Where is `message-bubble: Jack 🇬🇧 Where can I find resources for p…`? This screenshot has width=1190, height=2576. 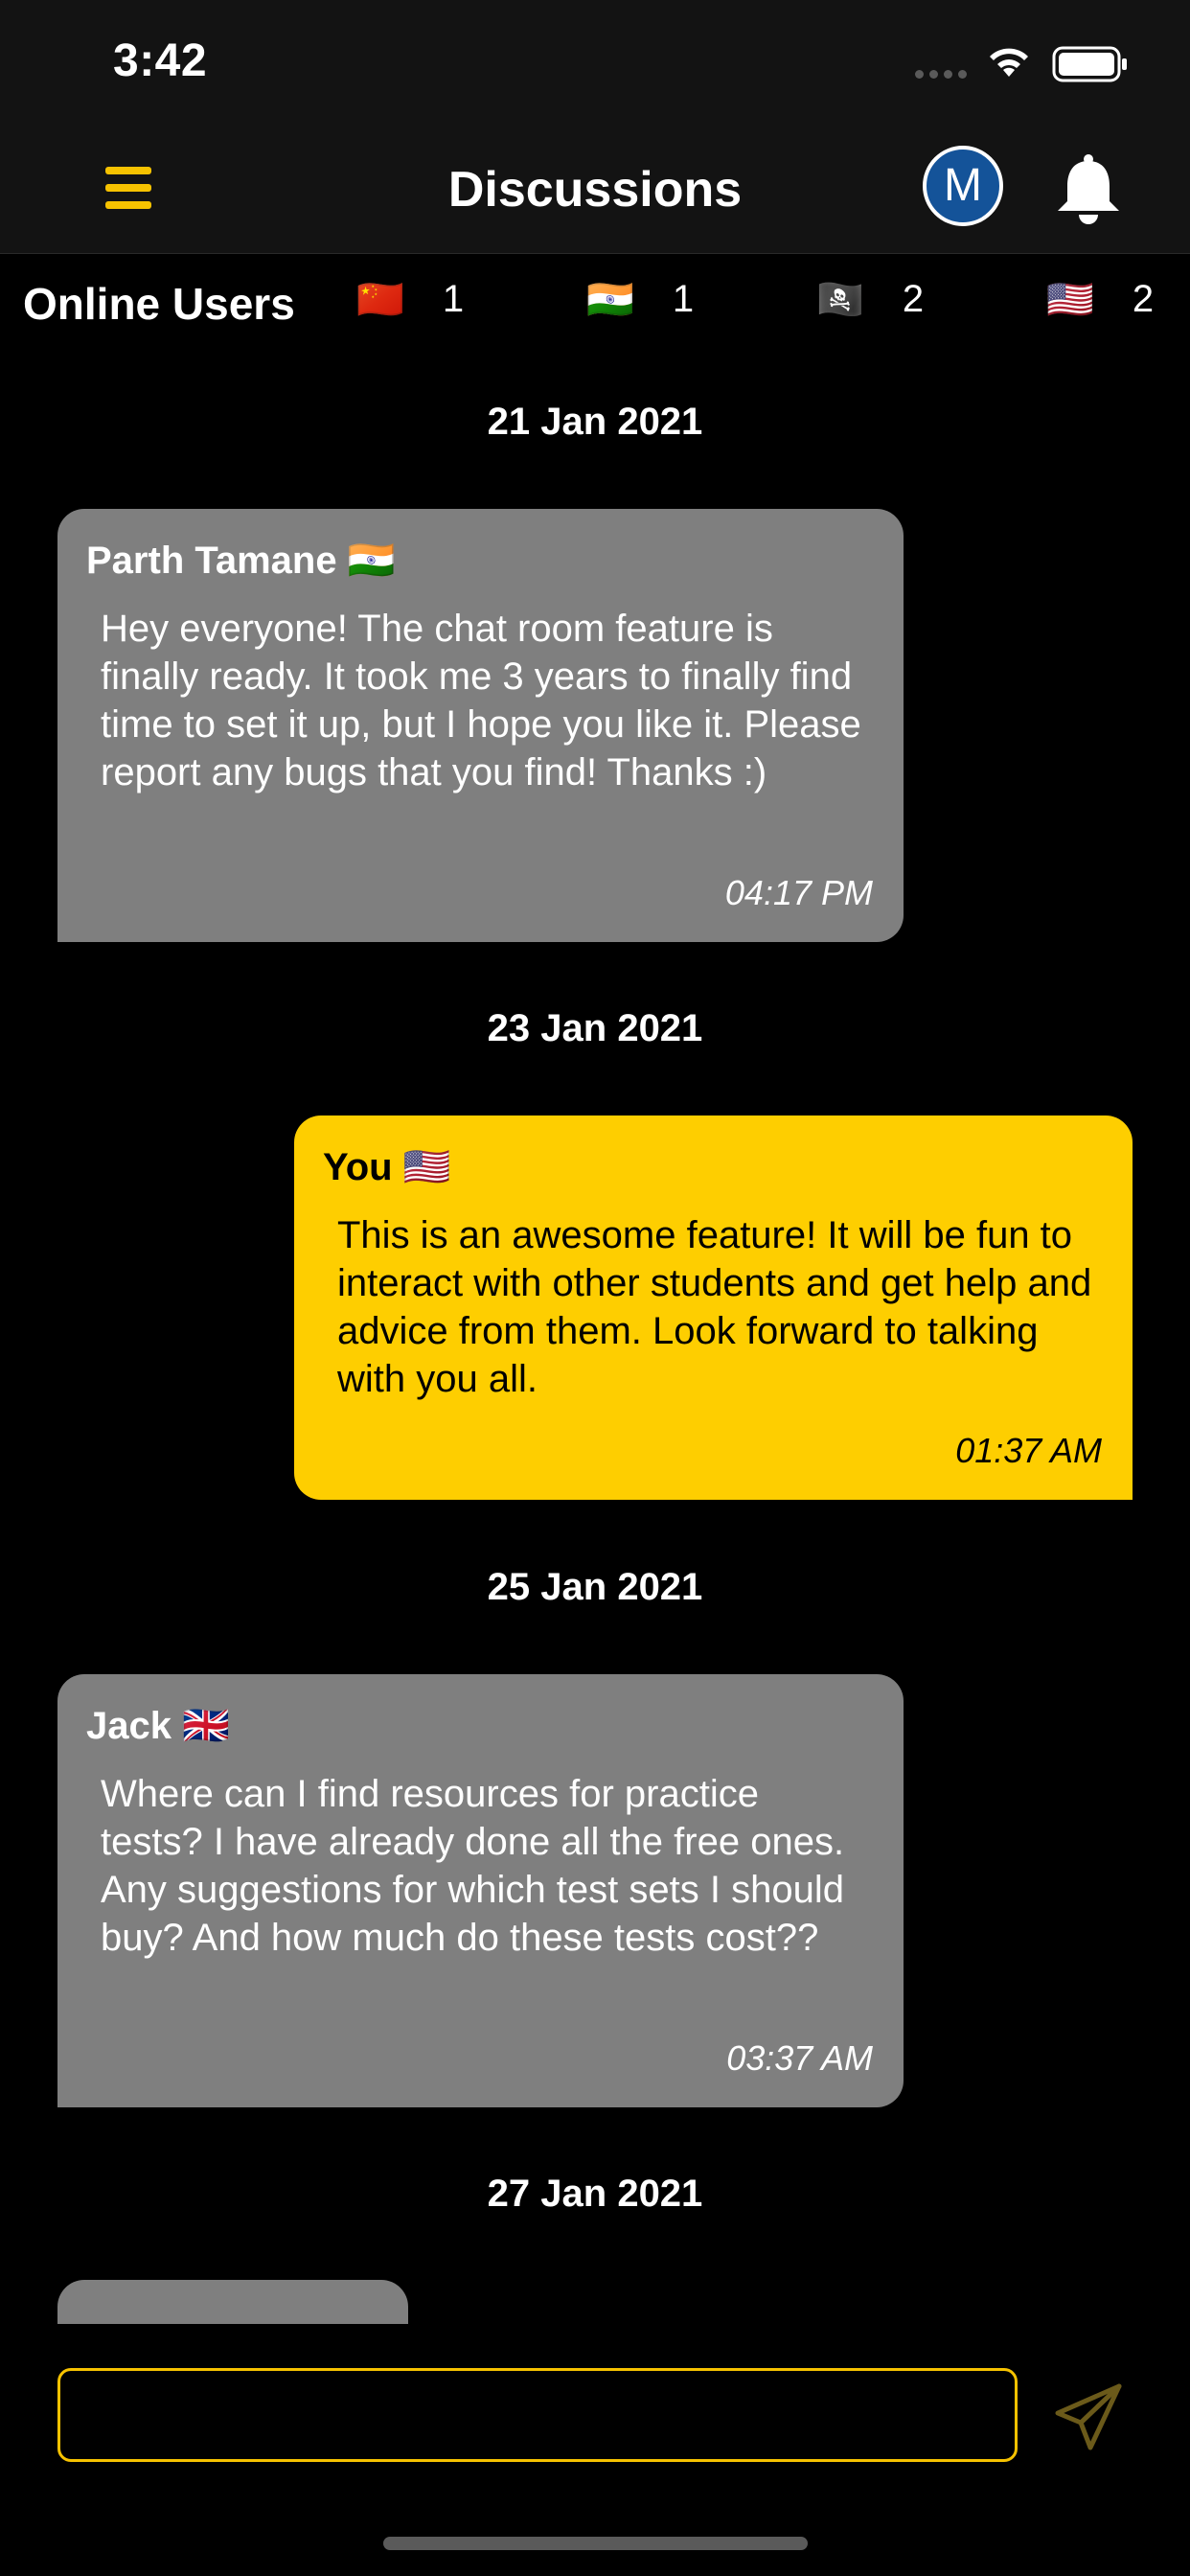
message-bubble: Jack 🇬🇧 Where can I find resources for p… is located at coordinates (481, 1890).